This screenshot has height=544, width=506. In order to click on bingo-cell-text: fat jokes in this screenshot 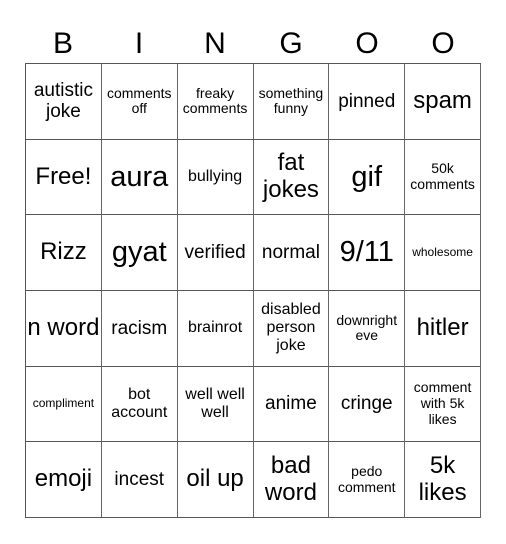, I will do `click(290, 176)`.